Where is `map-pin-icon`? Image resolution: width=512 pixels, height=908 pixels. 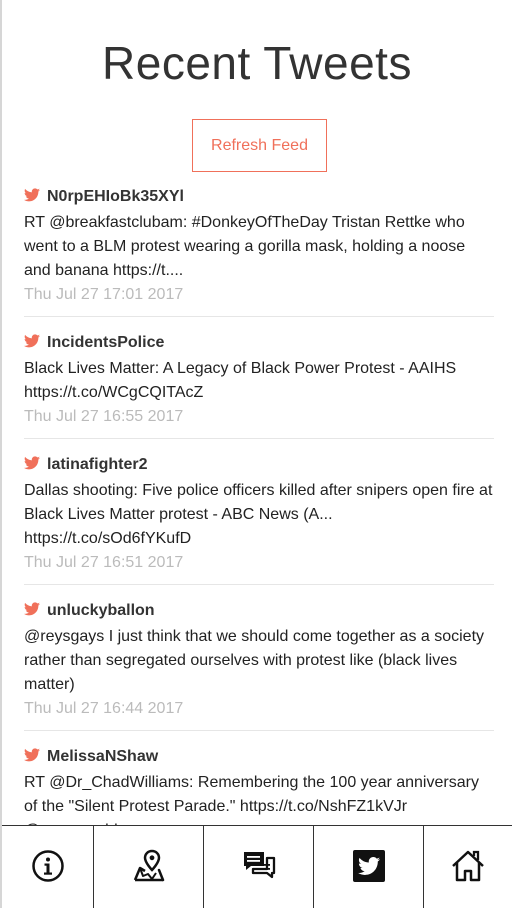
map-pin-icon is located at coordinates (149, 866).